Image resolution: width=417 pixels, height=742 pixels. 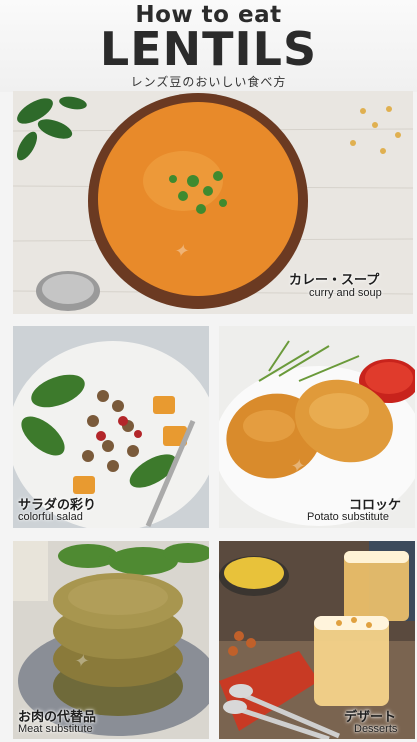 I want to click on header: How to eat LENTILS レンズ豆のおいしい食べ方, so click(x=208, y=46).